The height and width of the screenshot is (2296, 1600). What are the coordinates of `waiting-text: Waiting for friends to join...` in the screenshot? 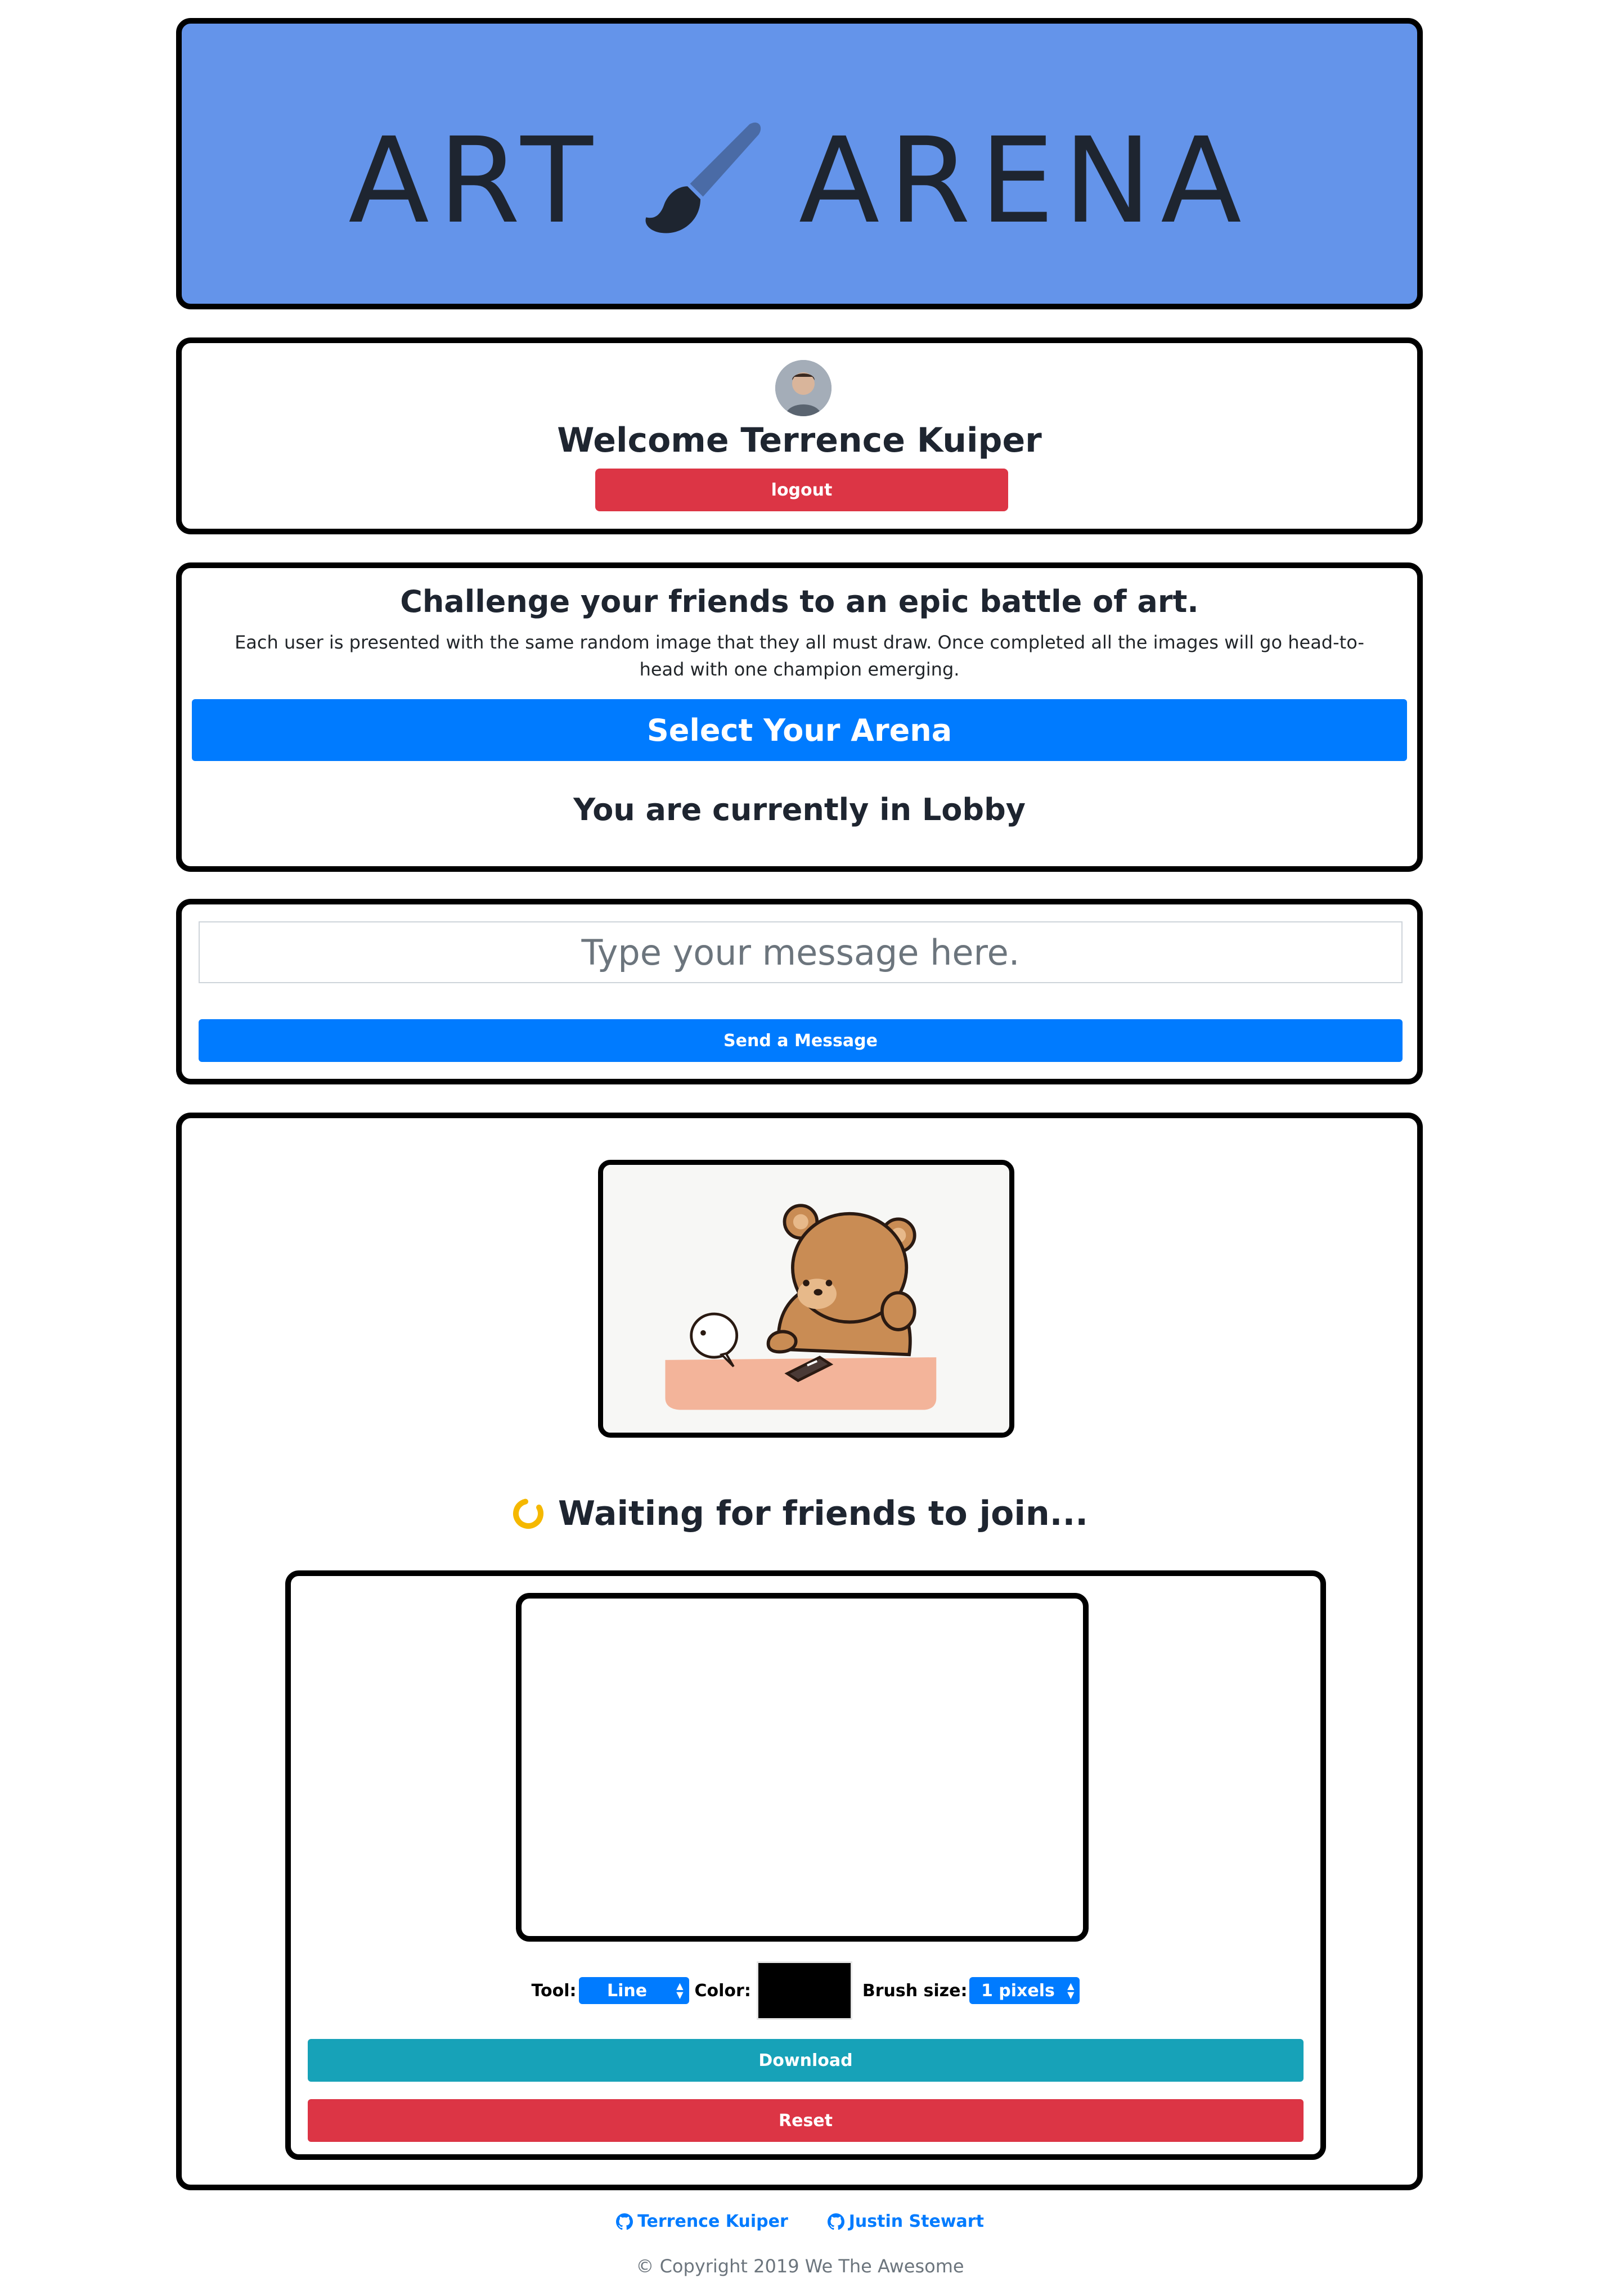 It's located at (823, 1513).